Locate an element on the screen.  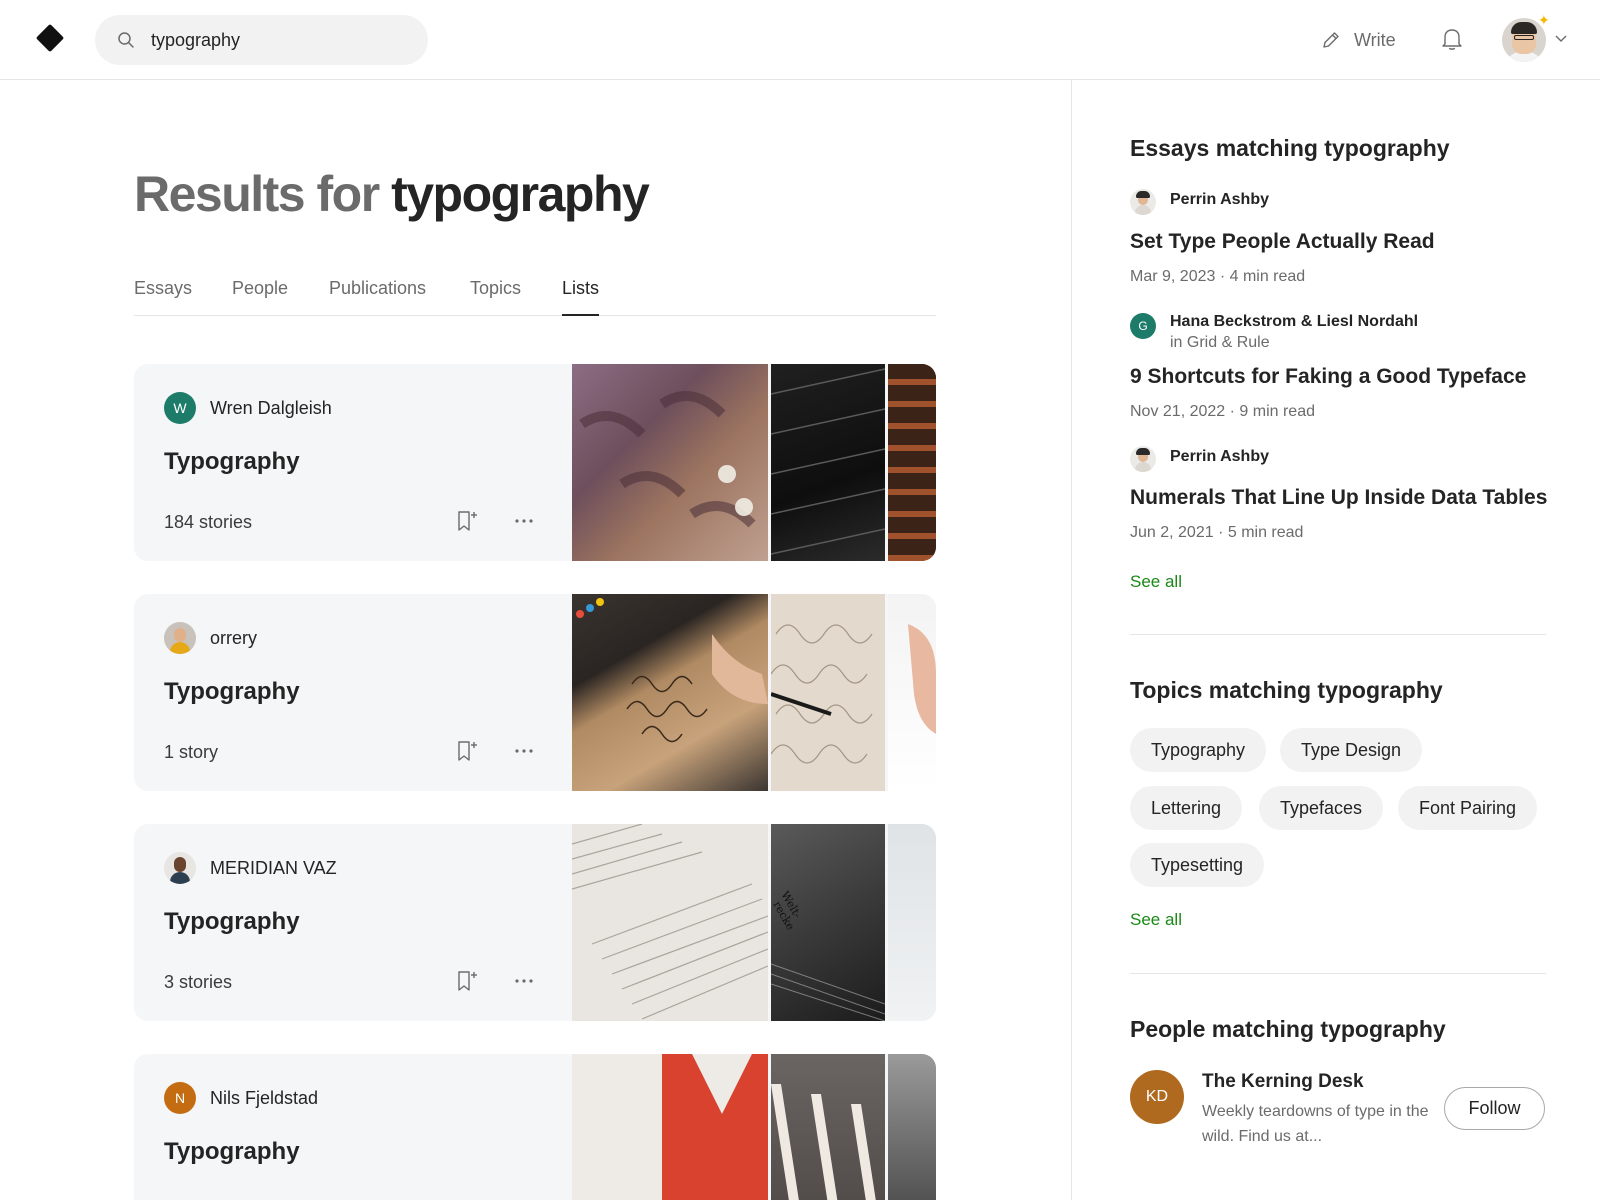
essays-heading: Essays matching typography is located at coordinates (1290, 148).